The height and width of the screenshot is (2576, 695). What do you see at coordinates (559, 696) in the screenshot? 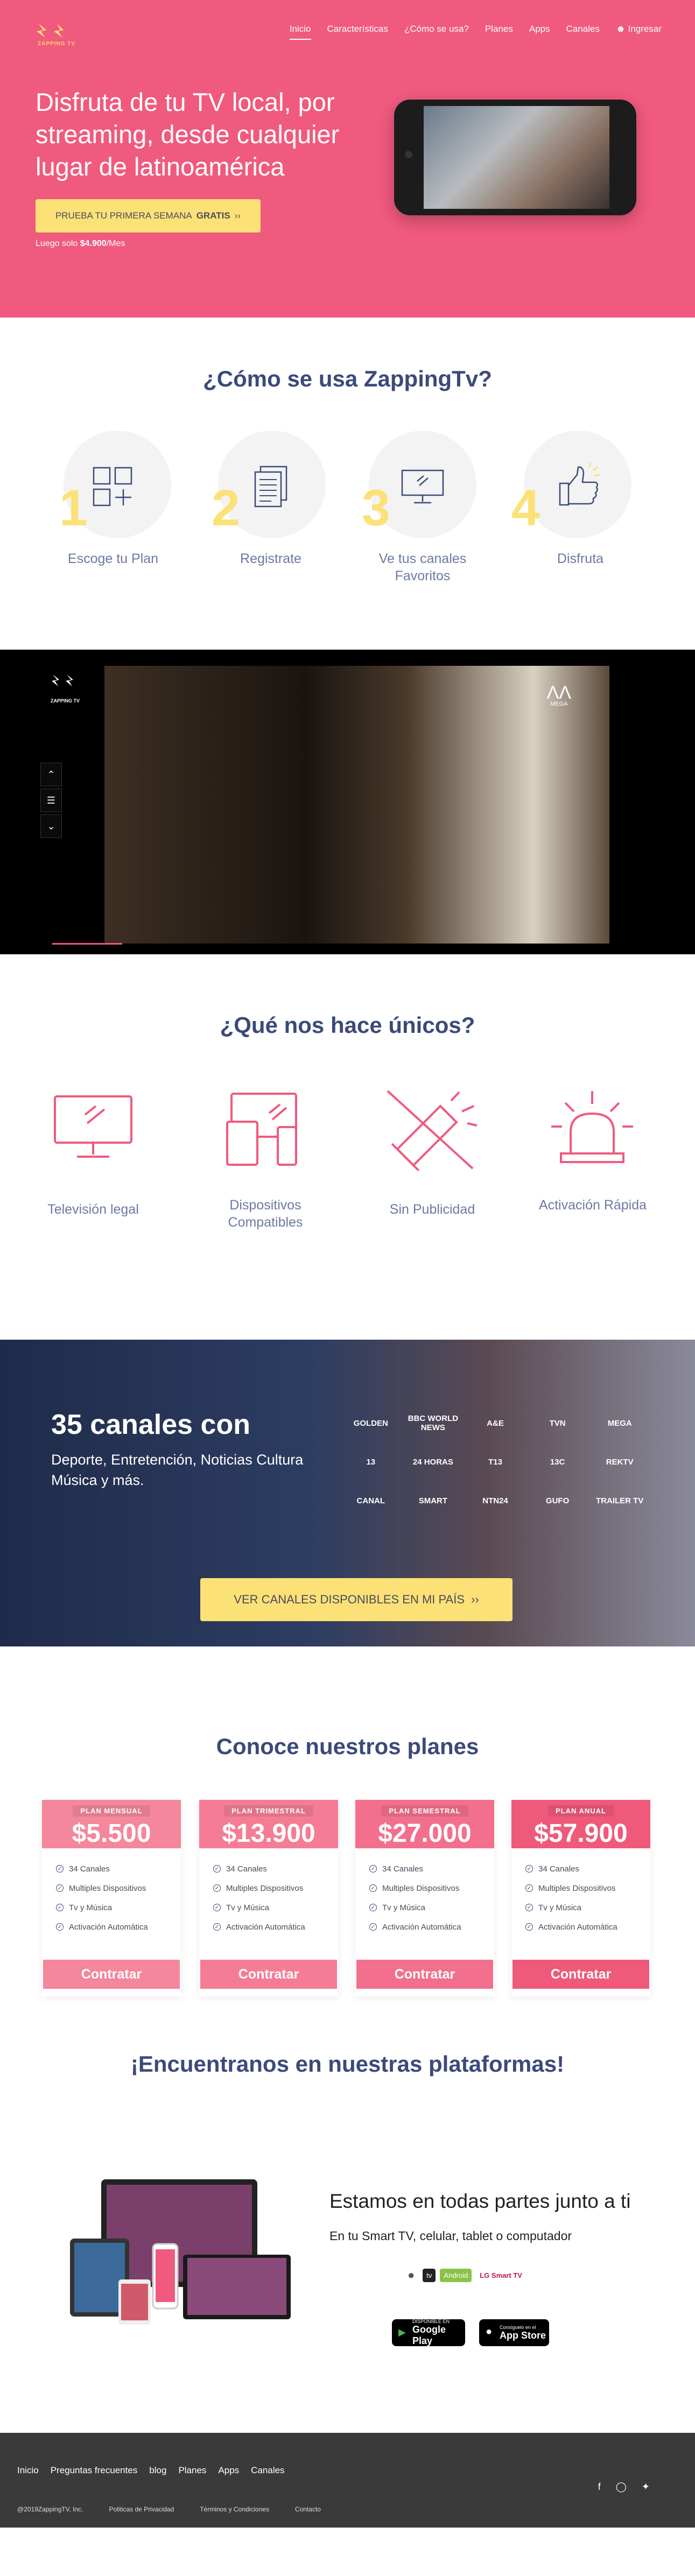
I see `channel-logo: ΛΛ MEGA` at bounding box center [559, 696].